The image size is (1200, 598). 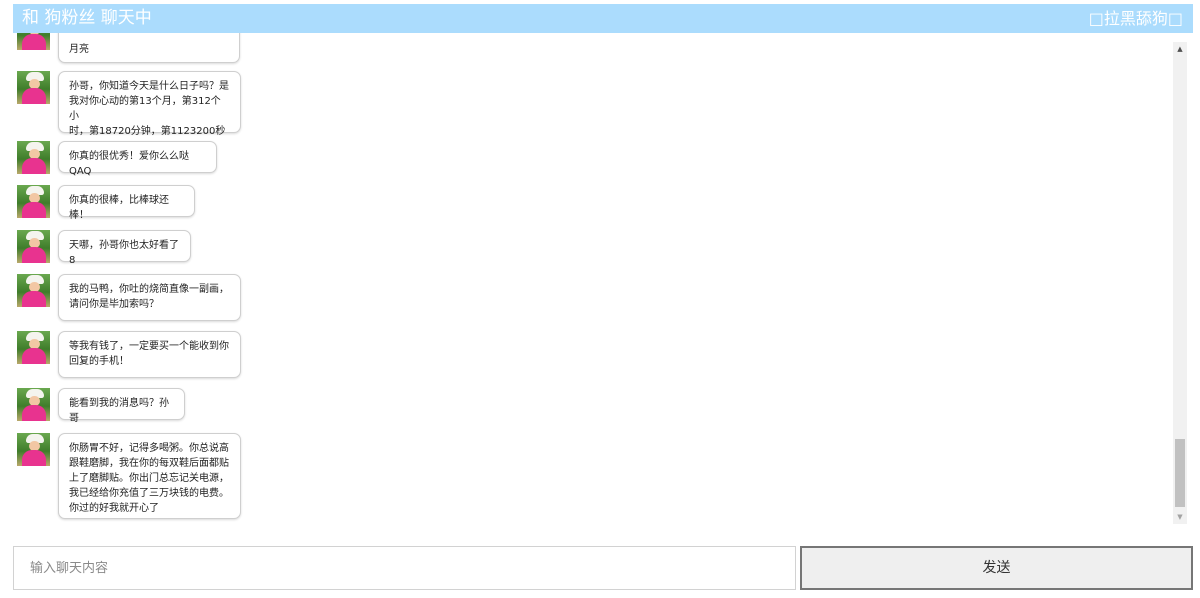 What do you see at coordinates (1136, 18) in the screenshot?
I see `block-user-button: □拉黑舔狗□` at bounding box center [1136, 18].